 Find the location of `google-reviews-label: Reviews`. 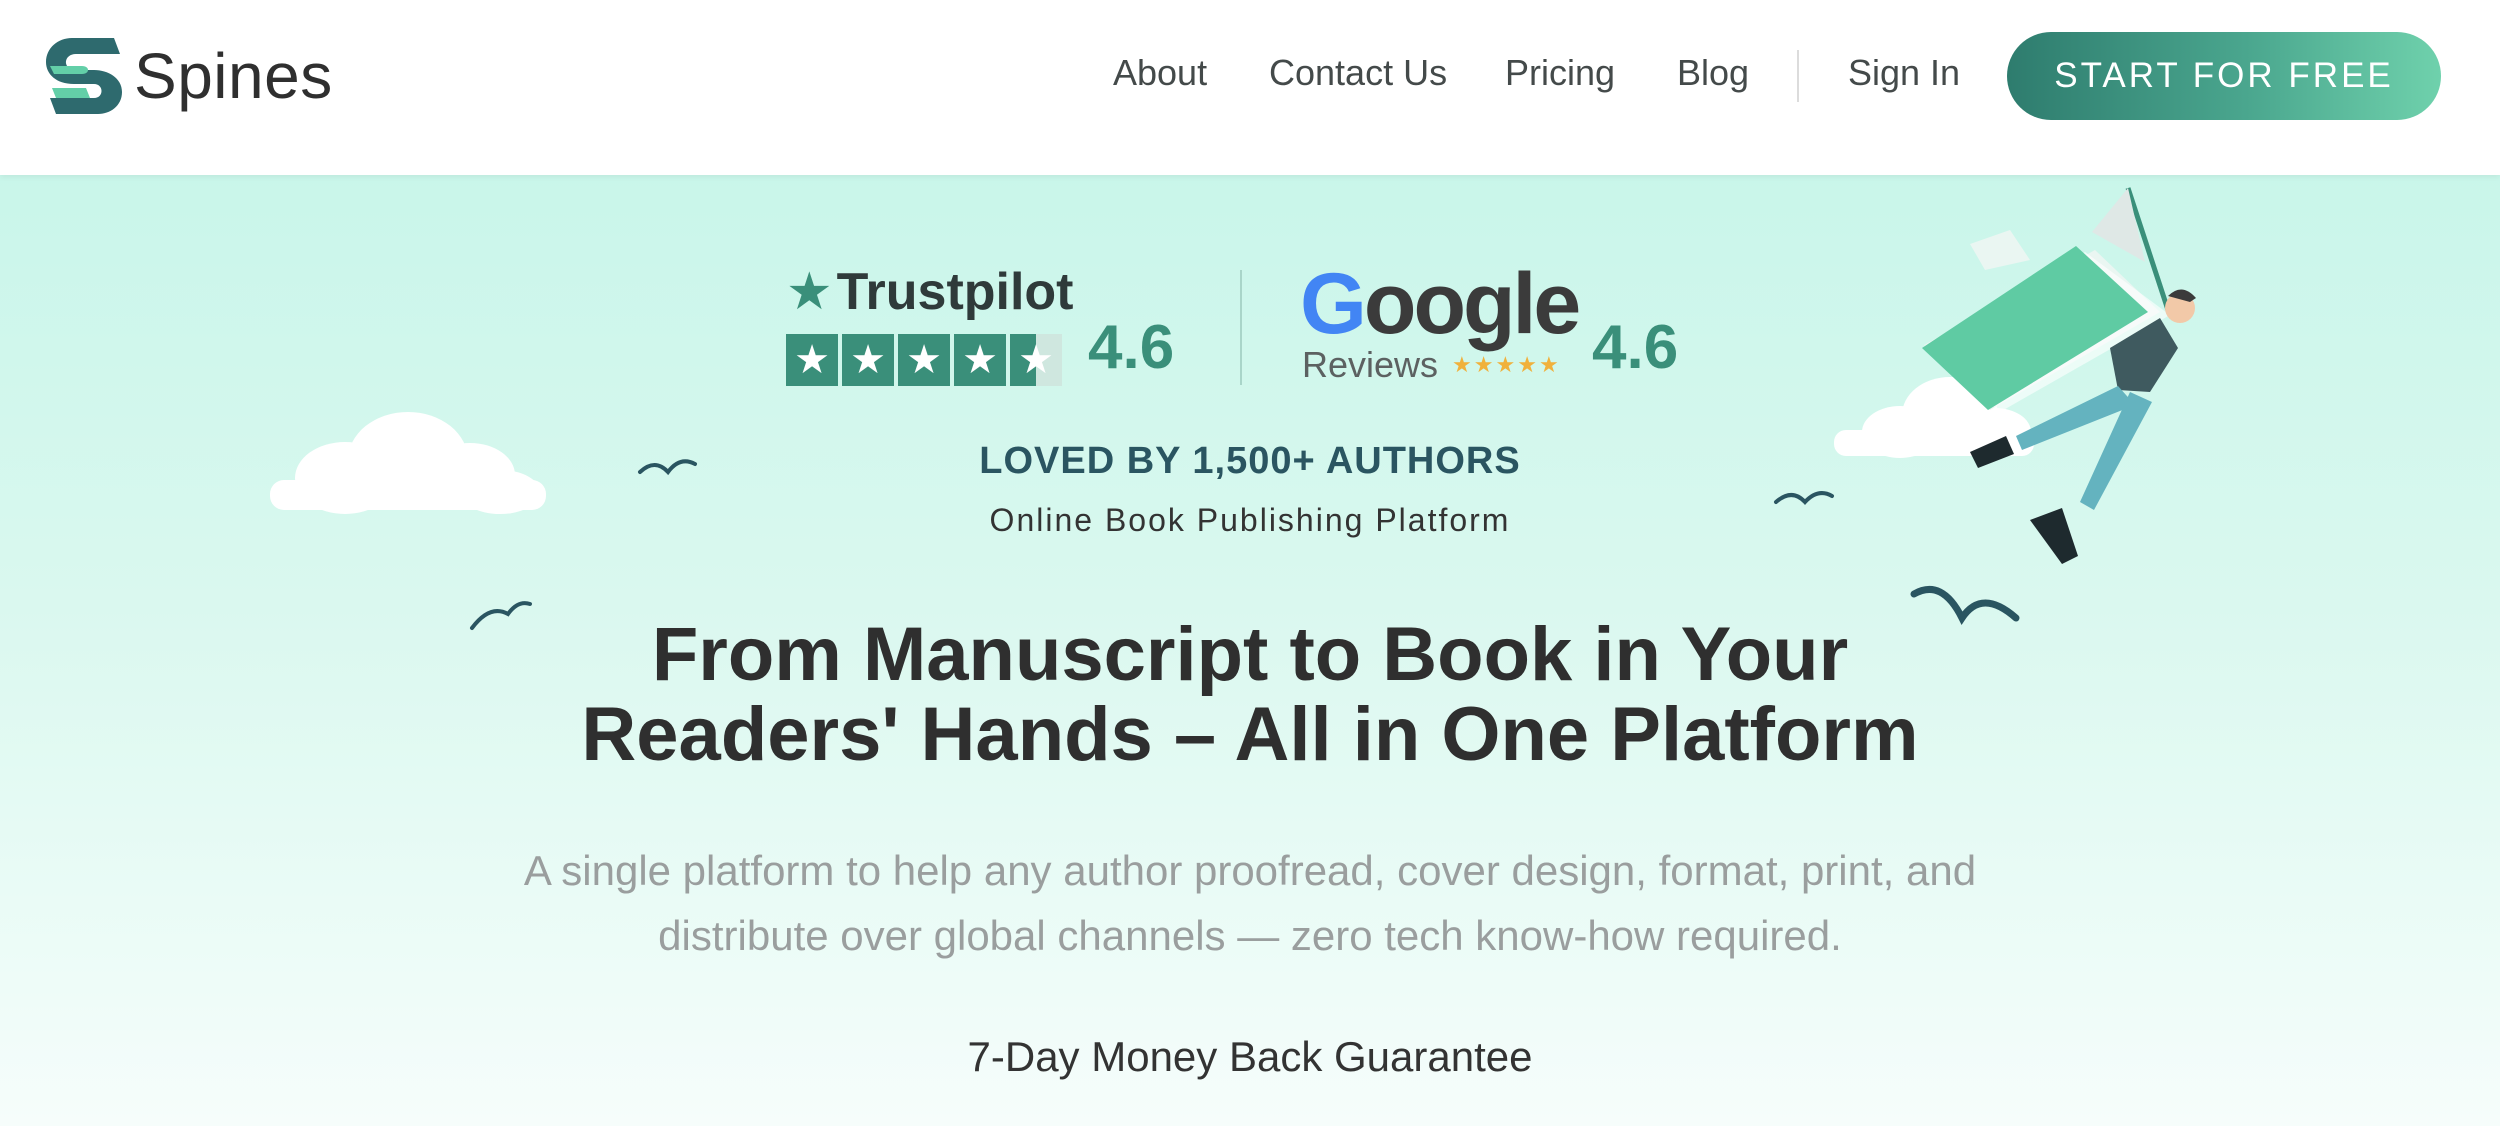

google-reviews-label: Reviews is located at coordinates (1370, 364).